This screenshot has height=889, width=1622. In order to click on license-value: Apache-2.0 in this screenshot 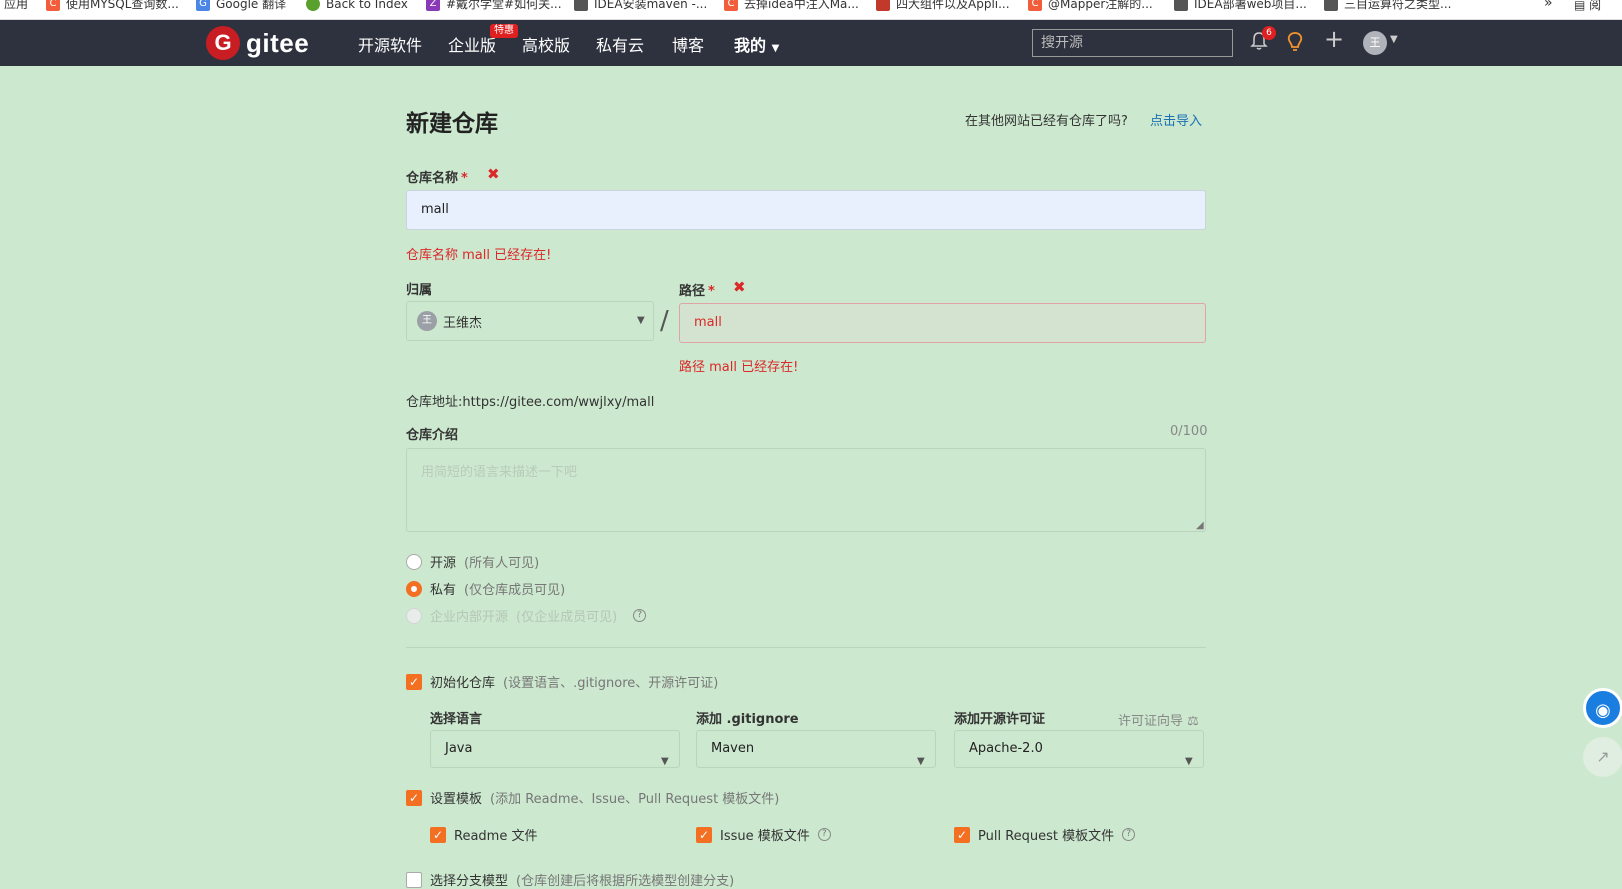, I will do `click(1006, 748)`.